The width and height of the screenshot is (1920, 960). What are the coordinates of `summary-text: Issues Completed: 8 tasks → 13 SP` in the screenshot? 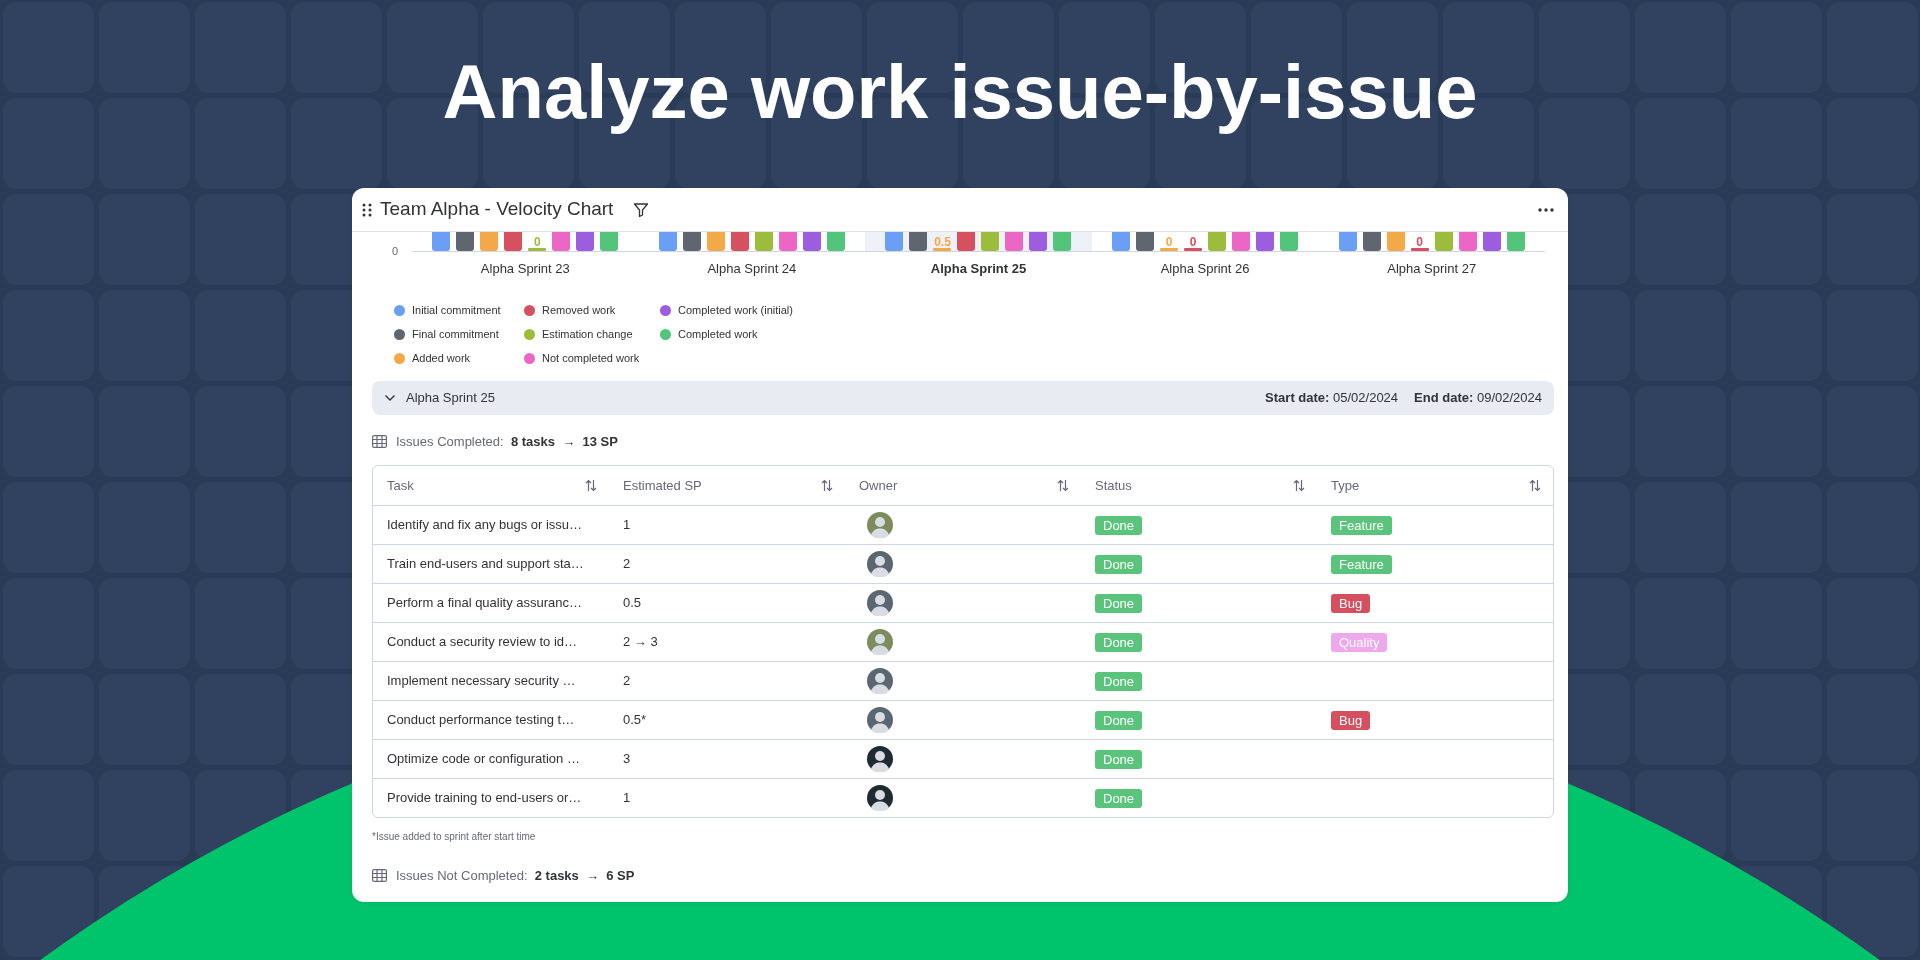 It's located at (507, 441).